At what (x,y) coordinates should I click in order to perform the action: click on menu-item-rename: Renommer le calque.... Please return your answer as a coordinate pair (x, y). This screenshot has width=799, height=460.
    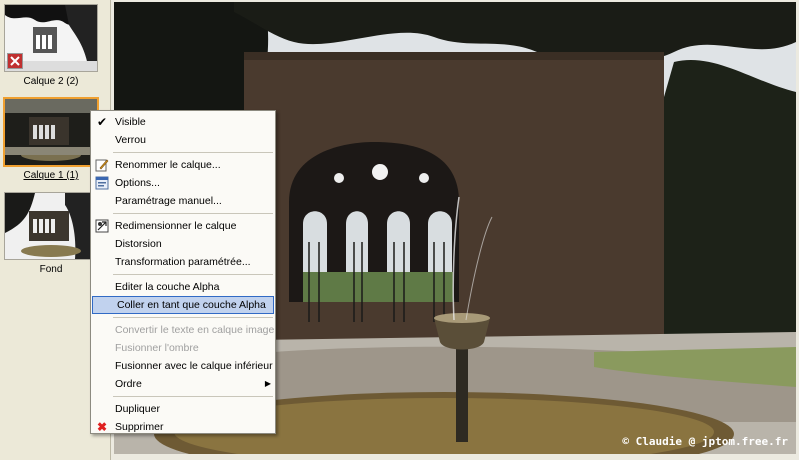
    Looking at the image, I should click on (183, 165).